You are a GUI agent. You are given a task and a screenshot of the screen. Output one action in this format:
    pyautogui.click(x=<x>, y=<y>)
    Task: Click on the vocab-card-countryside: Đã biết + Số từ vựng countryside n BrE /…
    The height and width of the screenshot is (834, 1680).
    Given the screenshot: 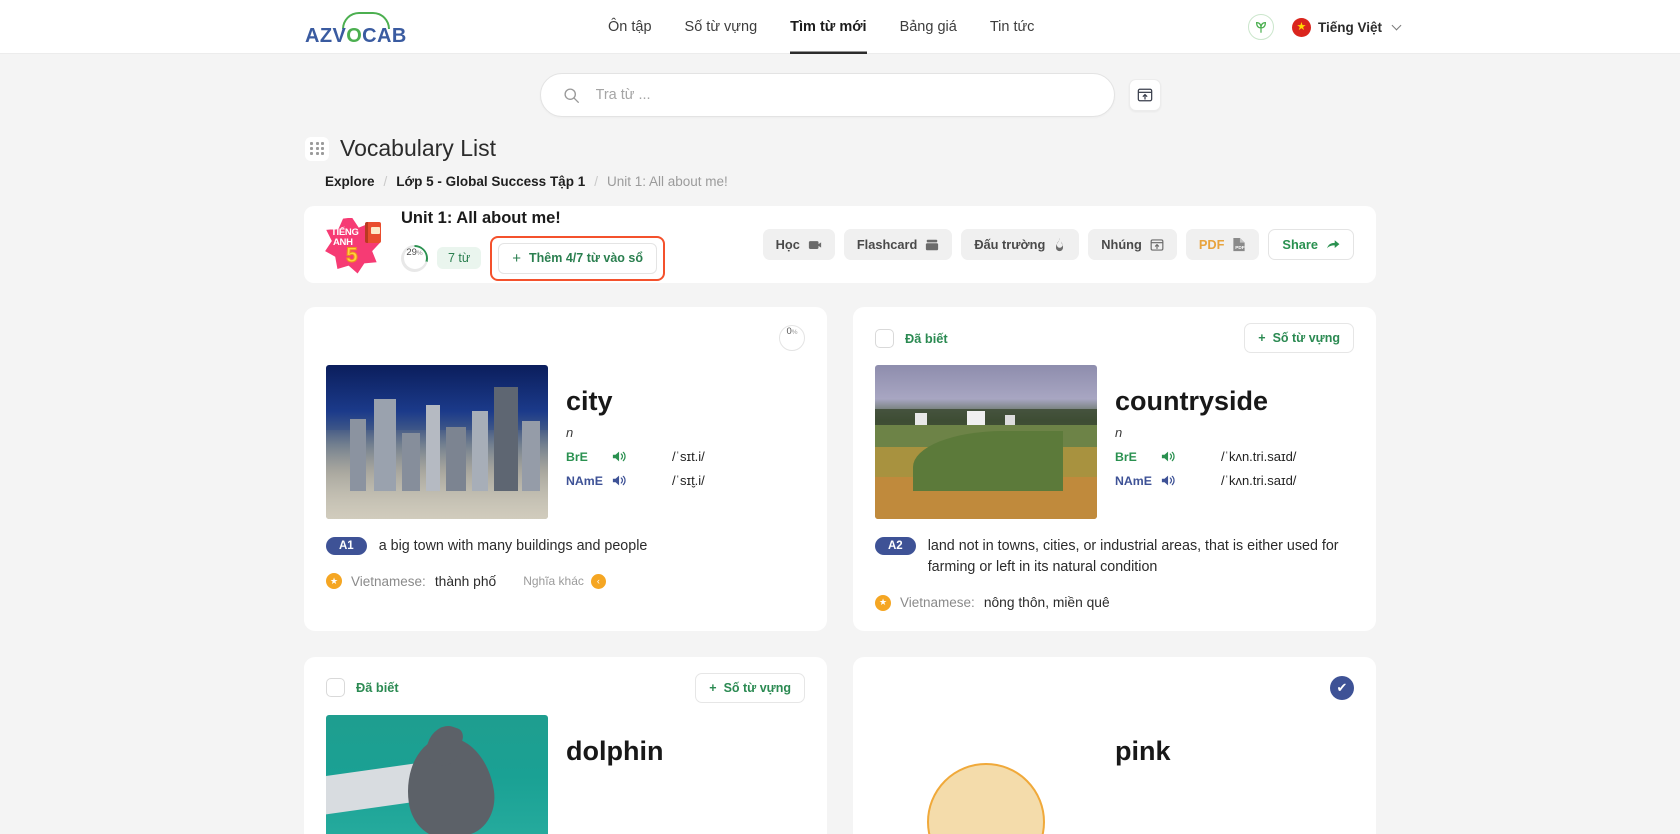 What is the action you would take?
    pyautogui.click(x=1114, y=469)
    